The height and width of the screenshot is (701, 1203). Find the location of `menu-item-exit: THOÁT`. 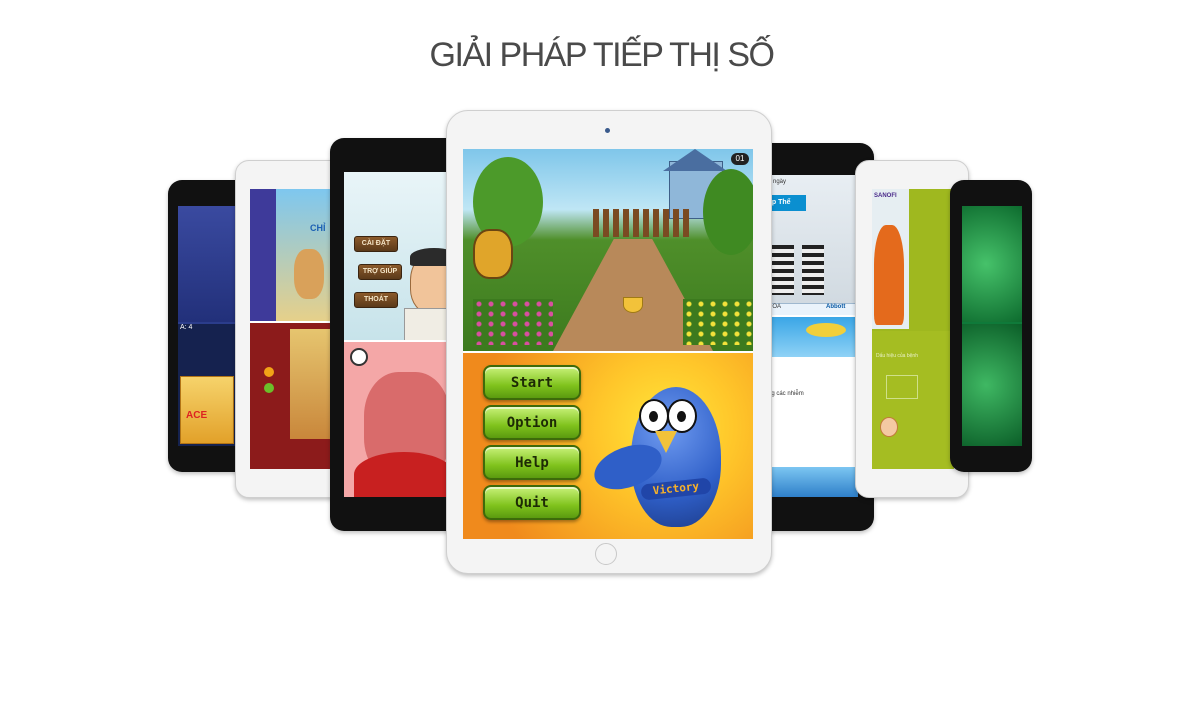

menu-item-exit: THOÁT is located at coordinates (376, 300).